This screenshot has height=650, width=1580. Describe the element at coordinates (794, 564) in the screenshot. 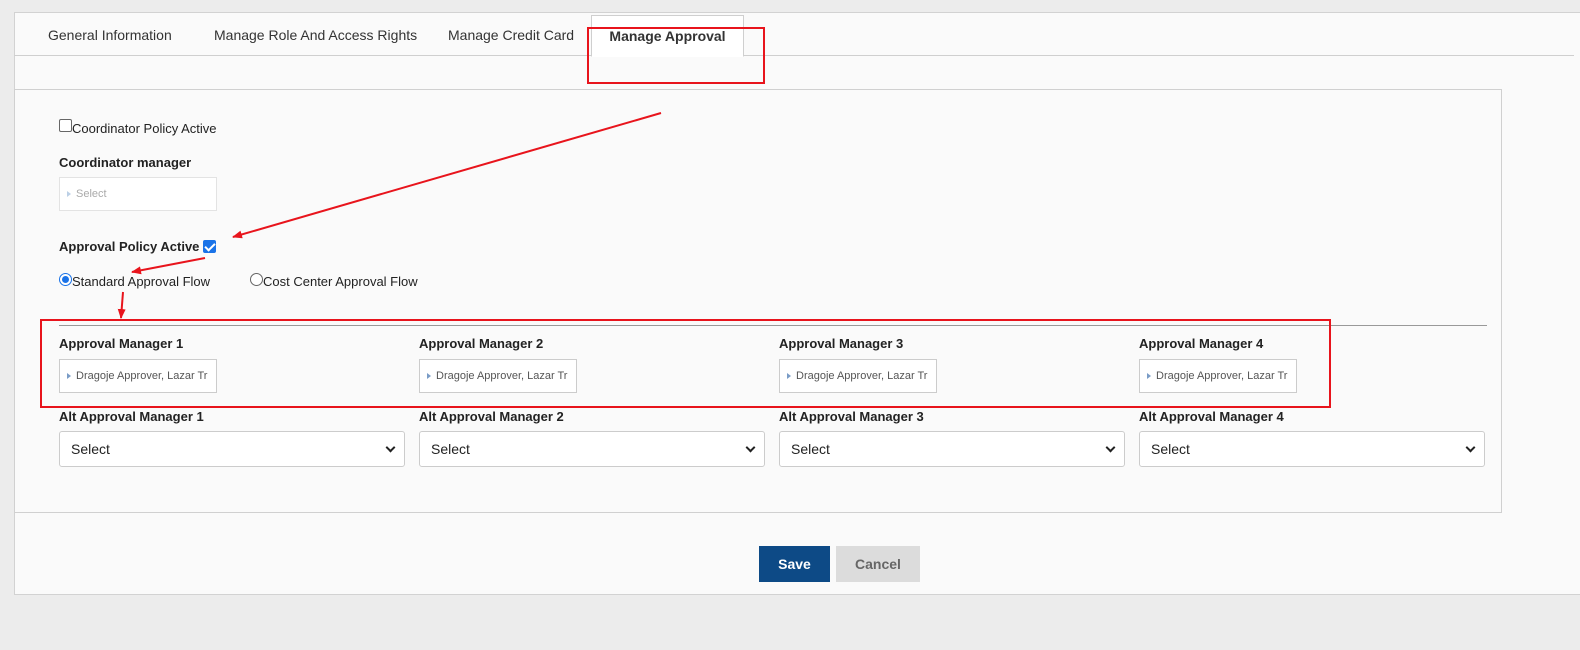

I see `save-button: Save` at that location.